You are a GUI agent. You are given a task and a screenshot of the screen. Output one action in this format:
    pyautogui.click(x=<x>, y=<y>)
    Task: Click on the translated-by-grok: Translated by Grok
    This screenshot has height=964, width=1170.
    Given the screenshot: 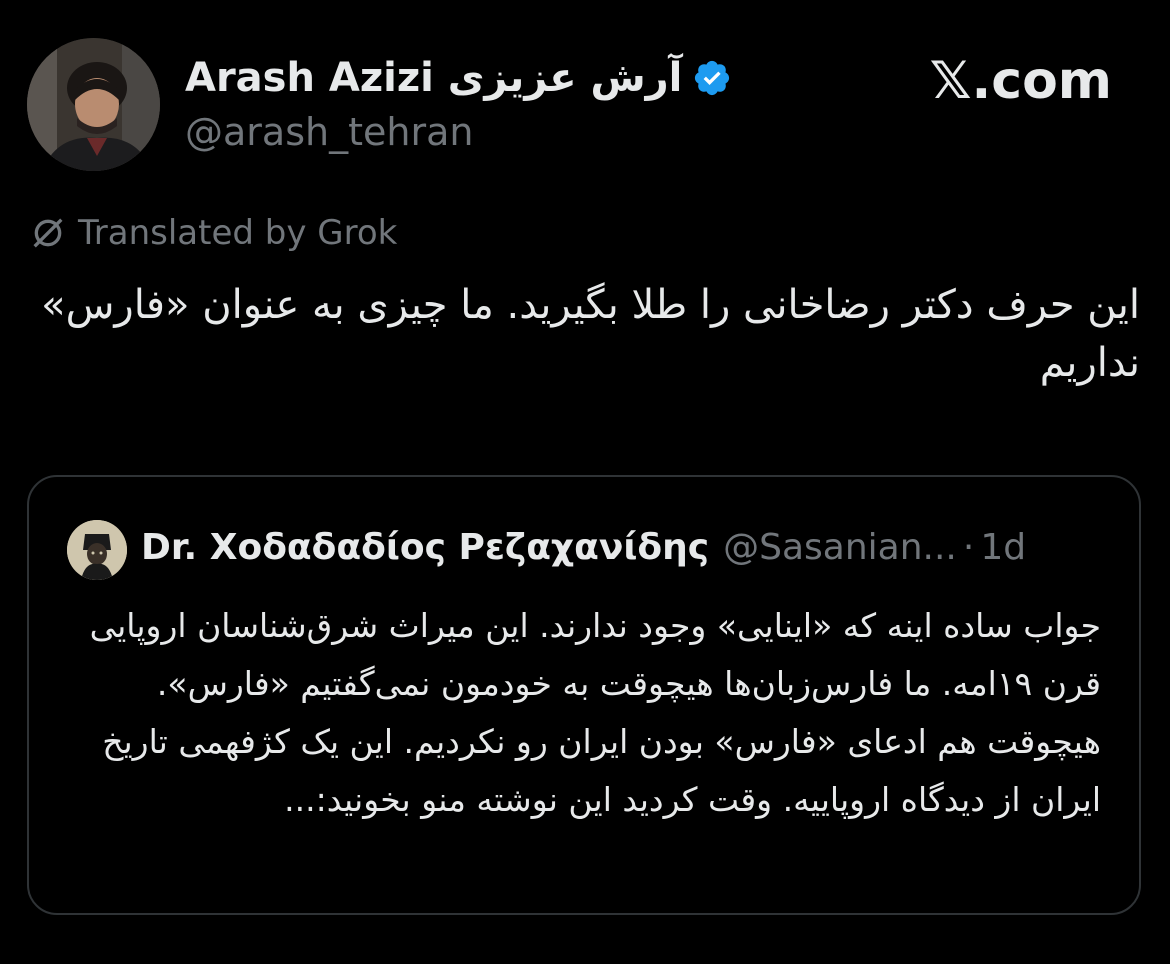 What is the action you would take?
    pyautogui.click(x=212, y=233)
    